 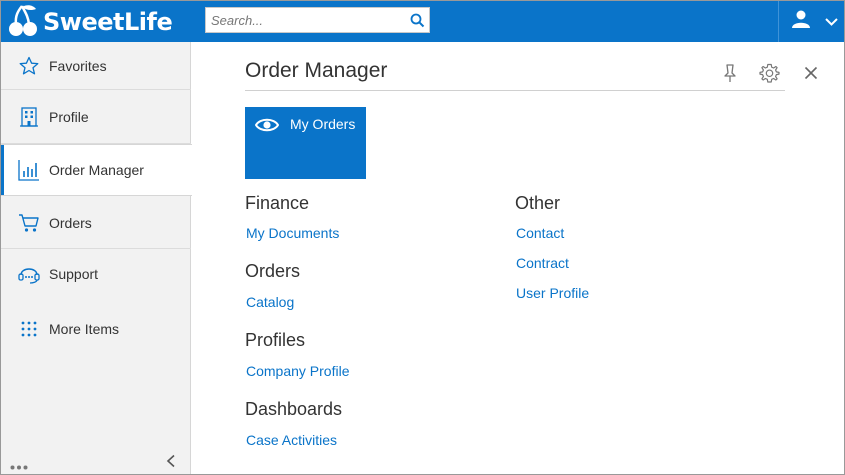 What do you see at coordinates (316, 70) in the screenshot?
I see `page-title: Order Manager` at bounding box center [316, 70].